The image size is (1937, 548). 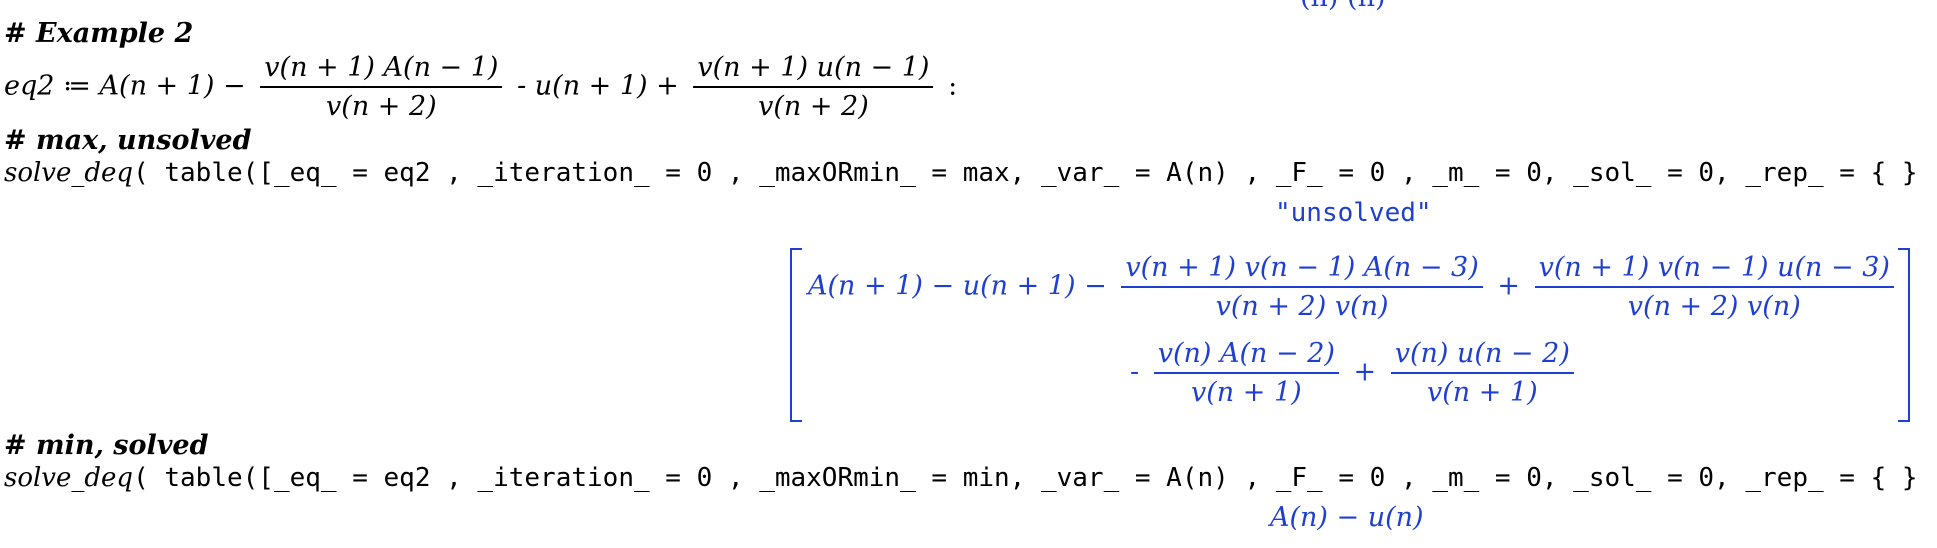 I want to click on example-heading: # Example 2, so click(x=99, y=33).